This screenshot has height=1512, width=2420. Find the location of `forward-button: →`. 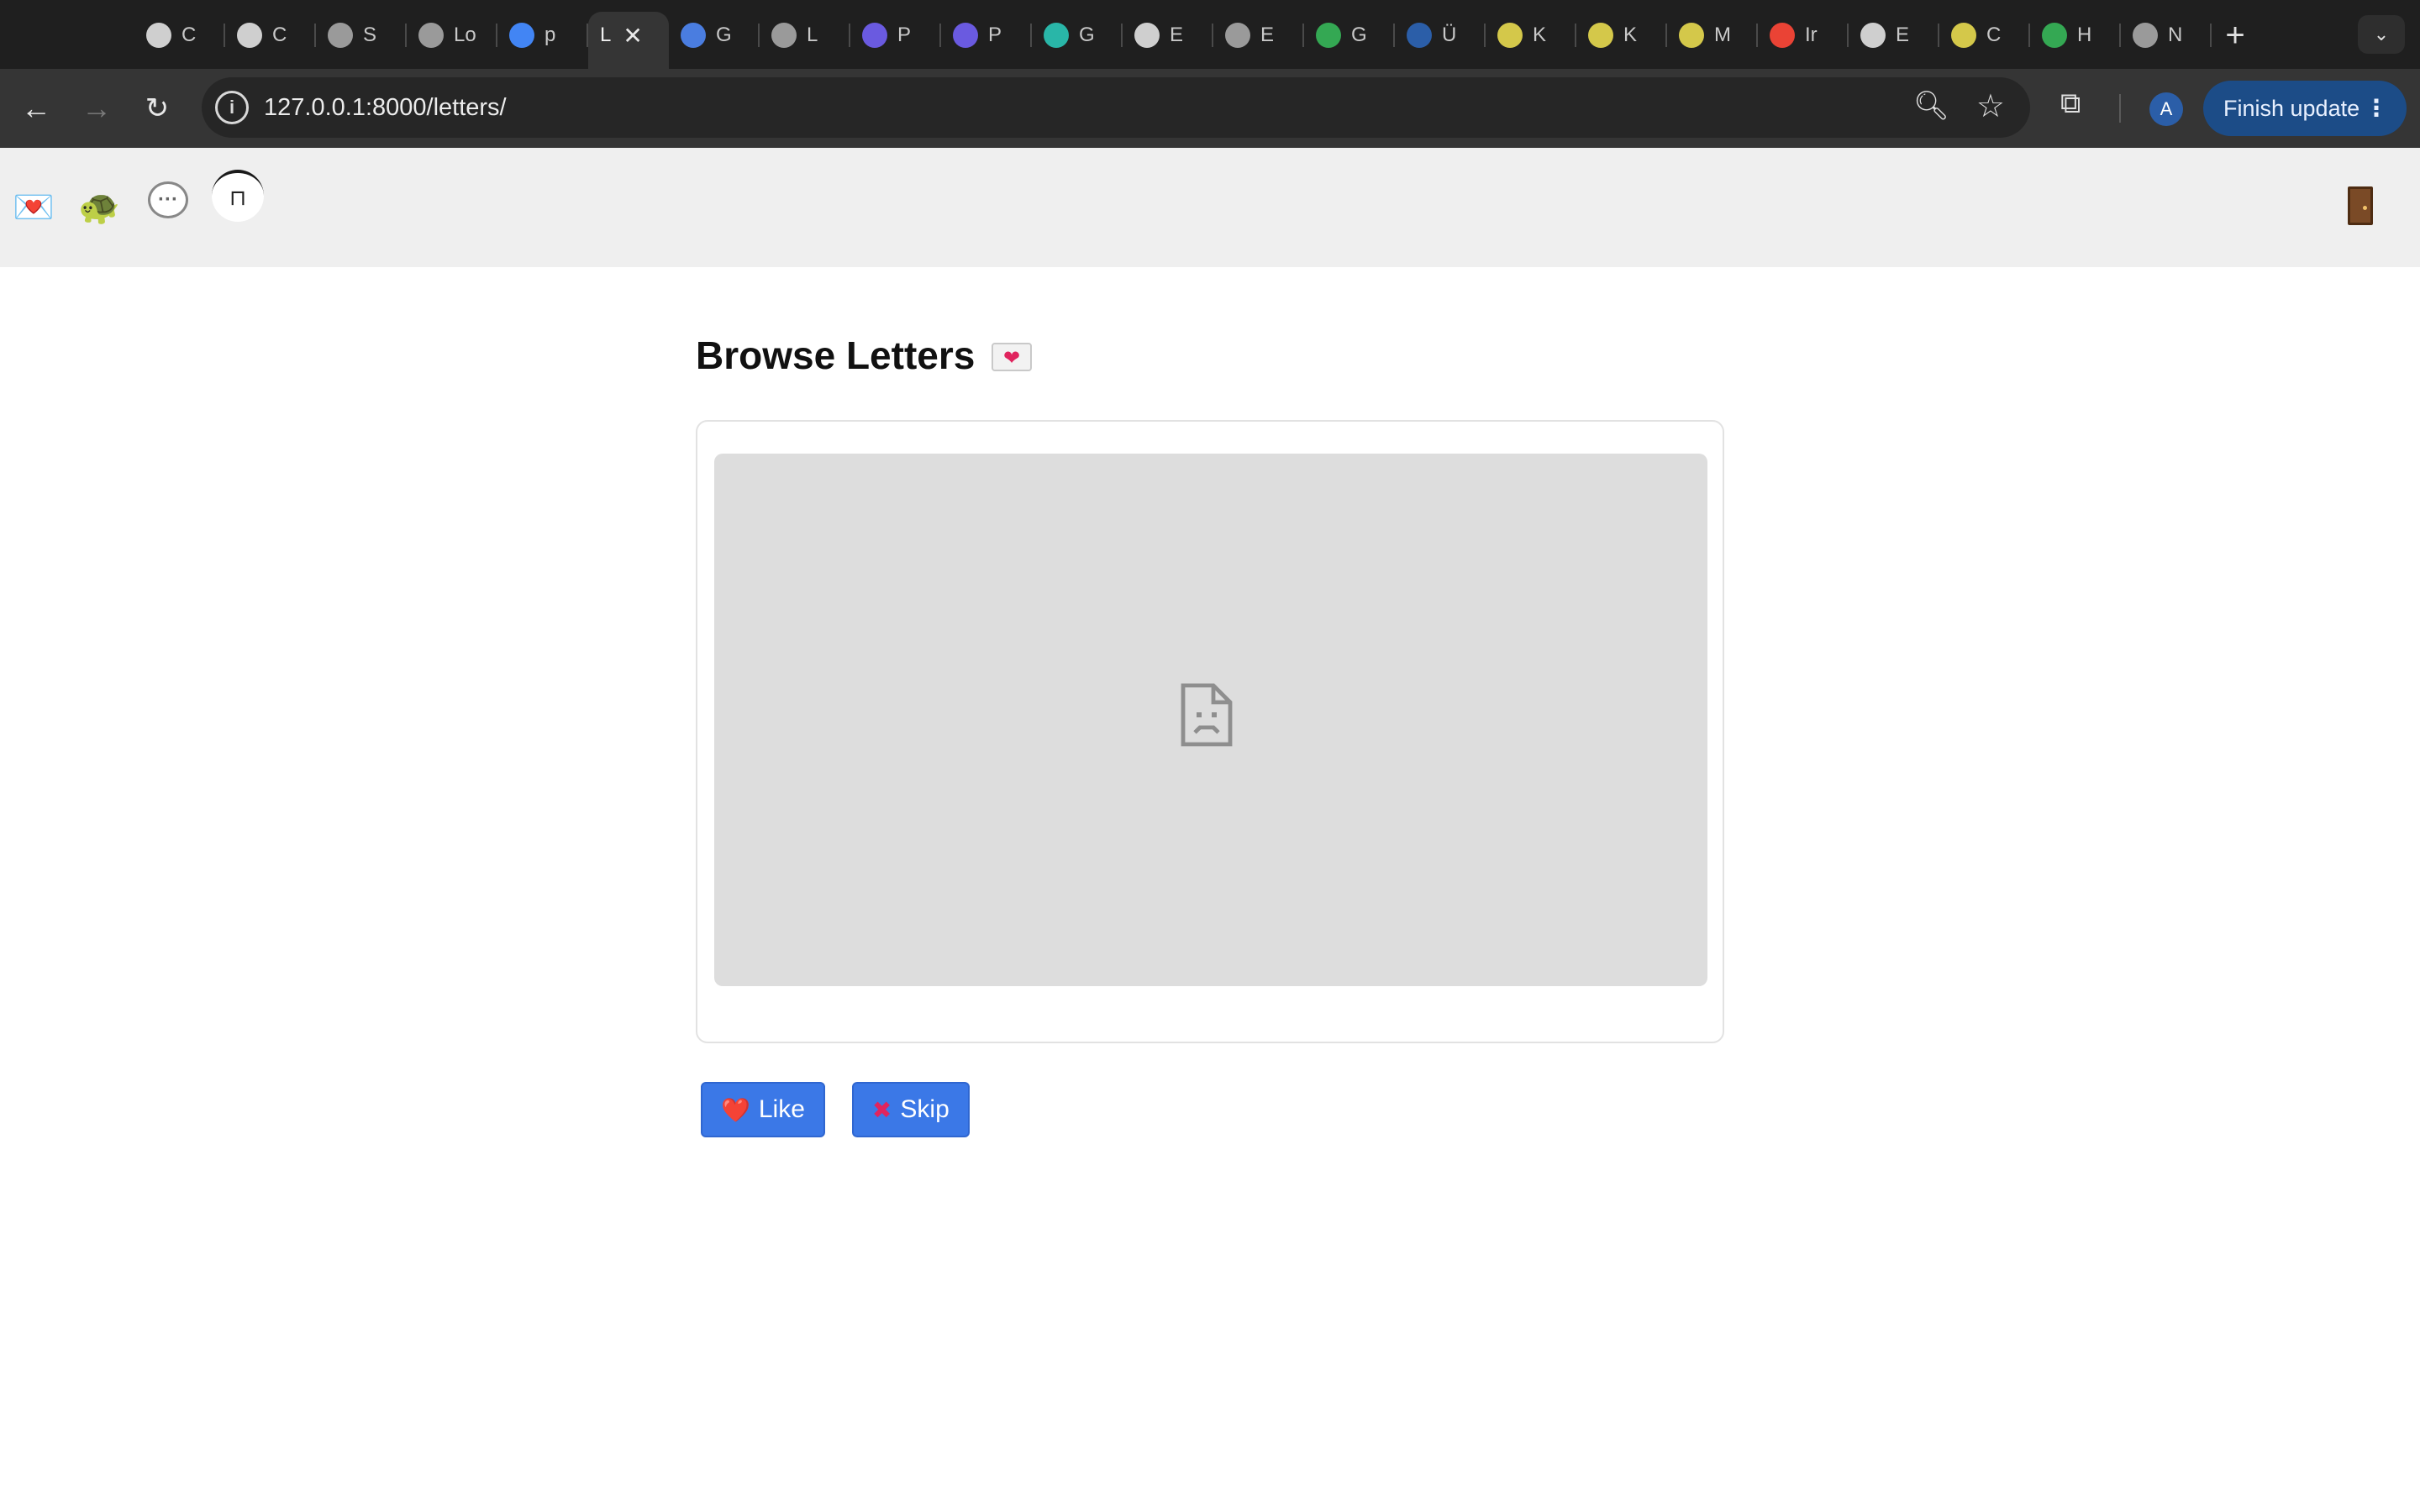

forward-button: → is located at coordinates (97, 108).